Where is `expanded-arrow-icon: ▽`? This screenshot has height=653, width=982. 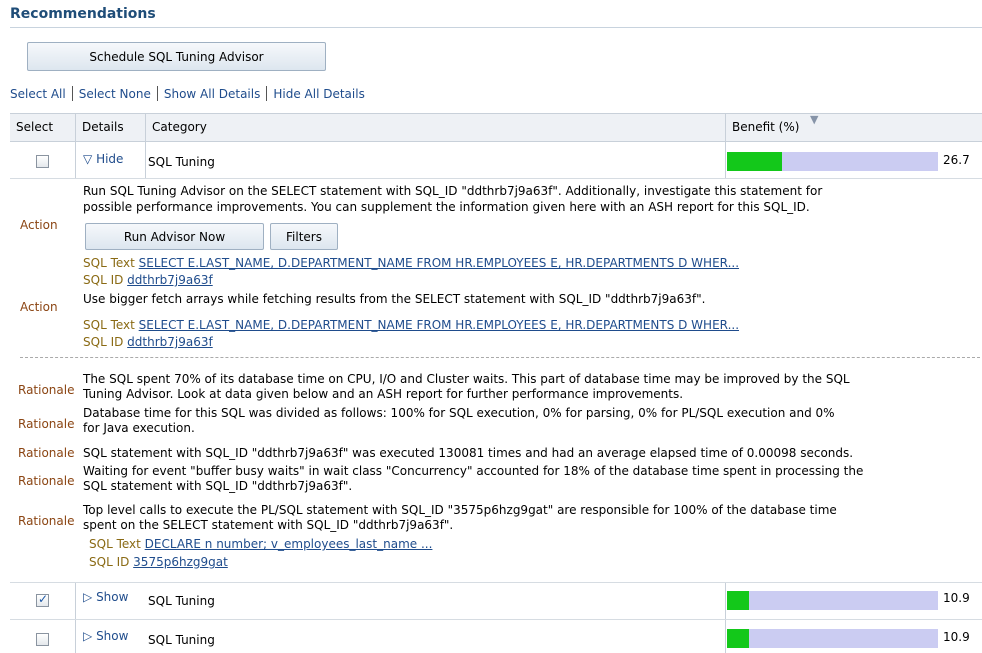
expanded-arrow-icon: ▽ is located at coordinates (88, 159).